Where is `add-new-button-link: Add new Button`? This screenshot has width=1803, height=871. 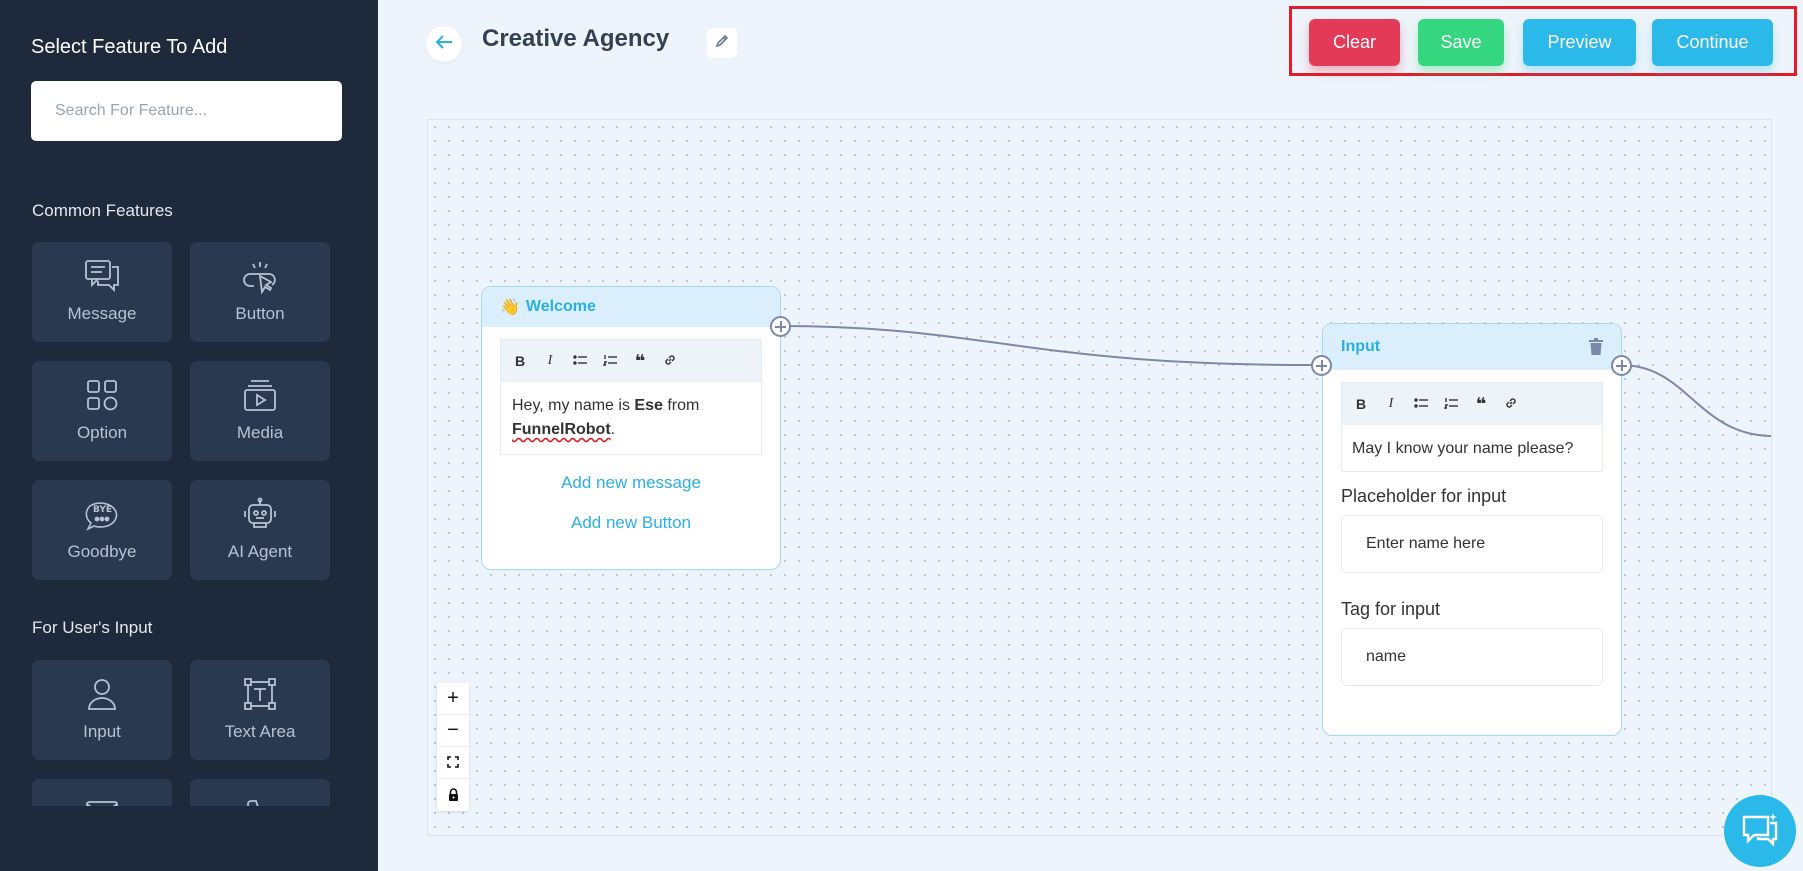
add-new-button-link: Add new Button is located at coordinates (631, 523).